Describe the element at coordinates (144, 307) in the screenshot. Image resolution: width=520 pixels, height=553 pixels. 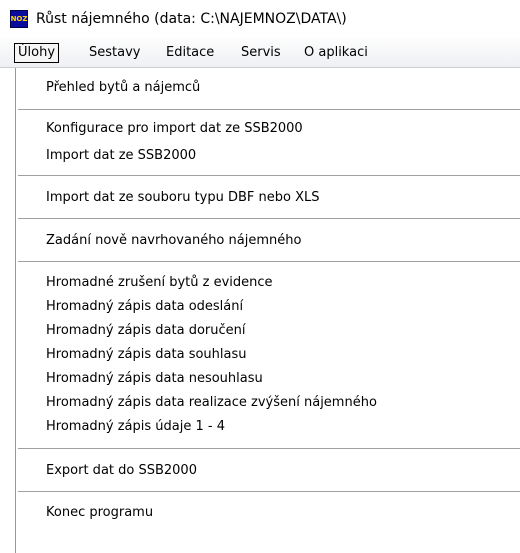
I see `menu-item-zapis-odeslani: Hromadný zápis data odeslání` at that location.